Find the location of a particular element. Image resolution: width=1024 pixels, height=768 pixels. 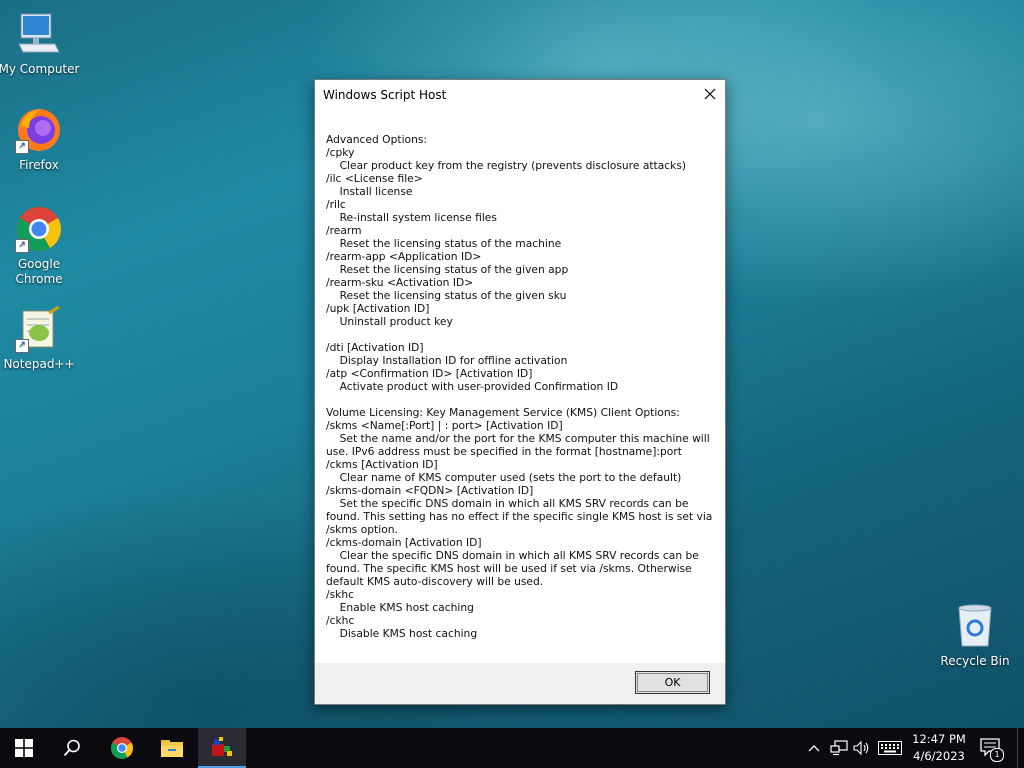

start-button is located at coordinates (24, 748).